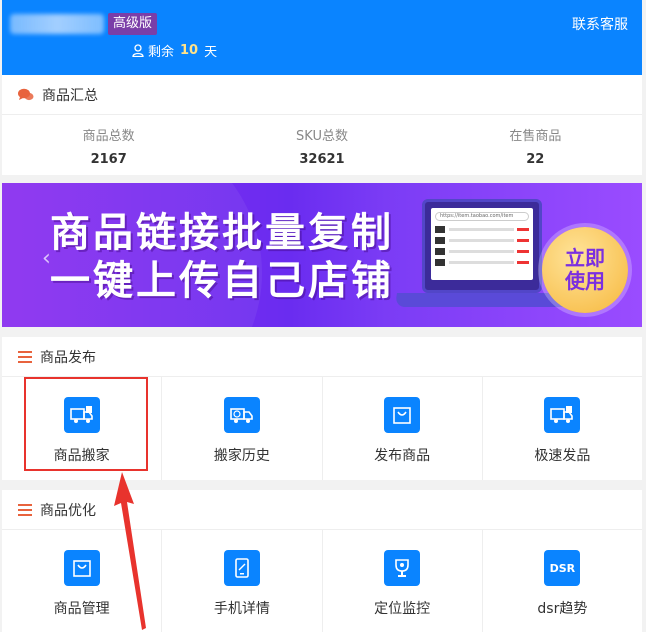 The width and height of the screenshot is (646, 632). Describe the element at coordinates (68, 510) in the screenshot. I see `optimize-title: 商品优化` at that location.